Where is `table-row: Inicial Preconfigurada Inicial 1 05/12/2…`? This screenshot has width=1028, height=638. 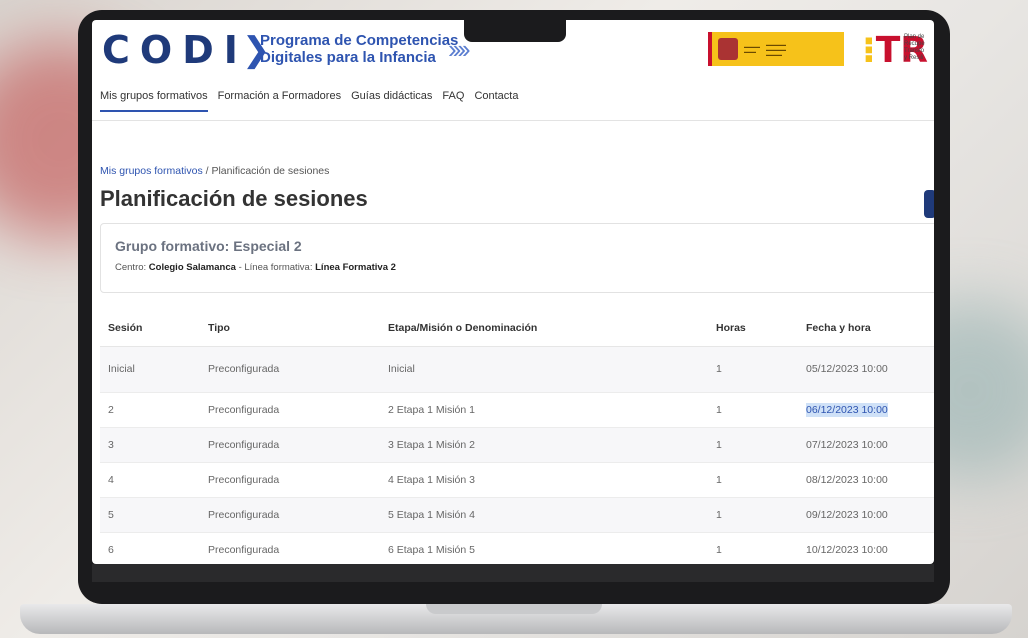 table-row: Inicial Preconfigurada Inicial 1 05/12/2… is located at coordinates (517, 369).